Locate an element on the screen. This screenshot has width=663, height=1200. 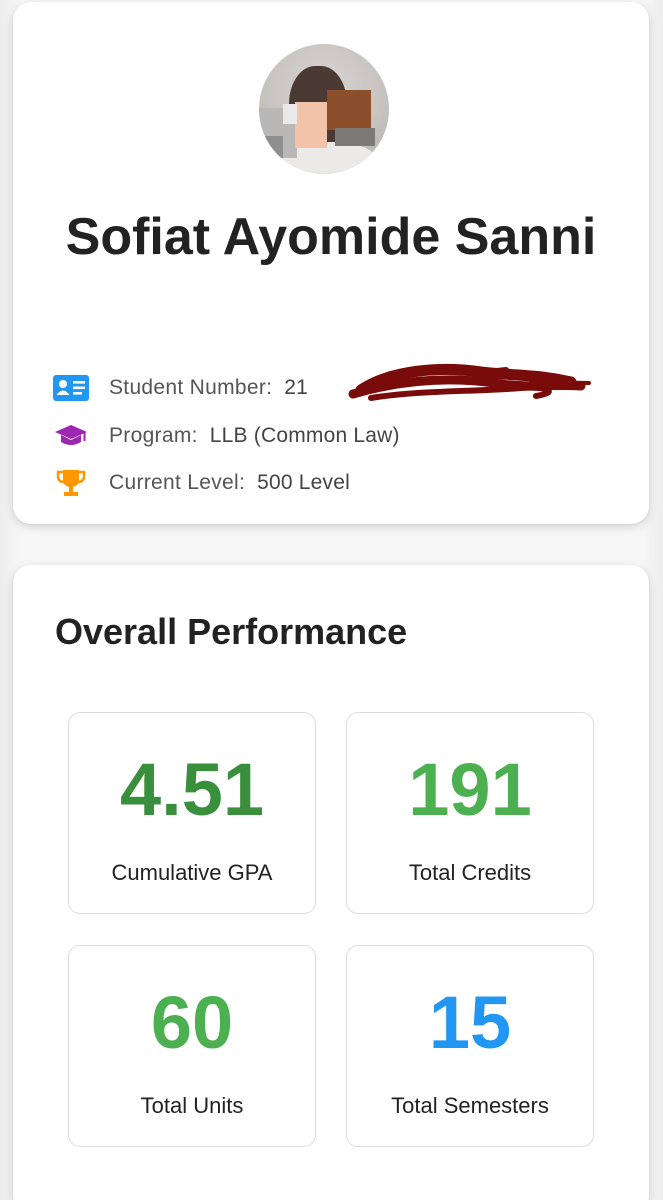
stat-value: 60 is located at coordinates (192, 1022).